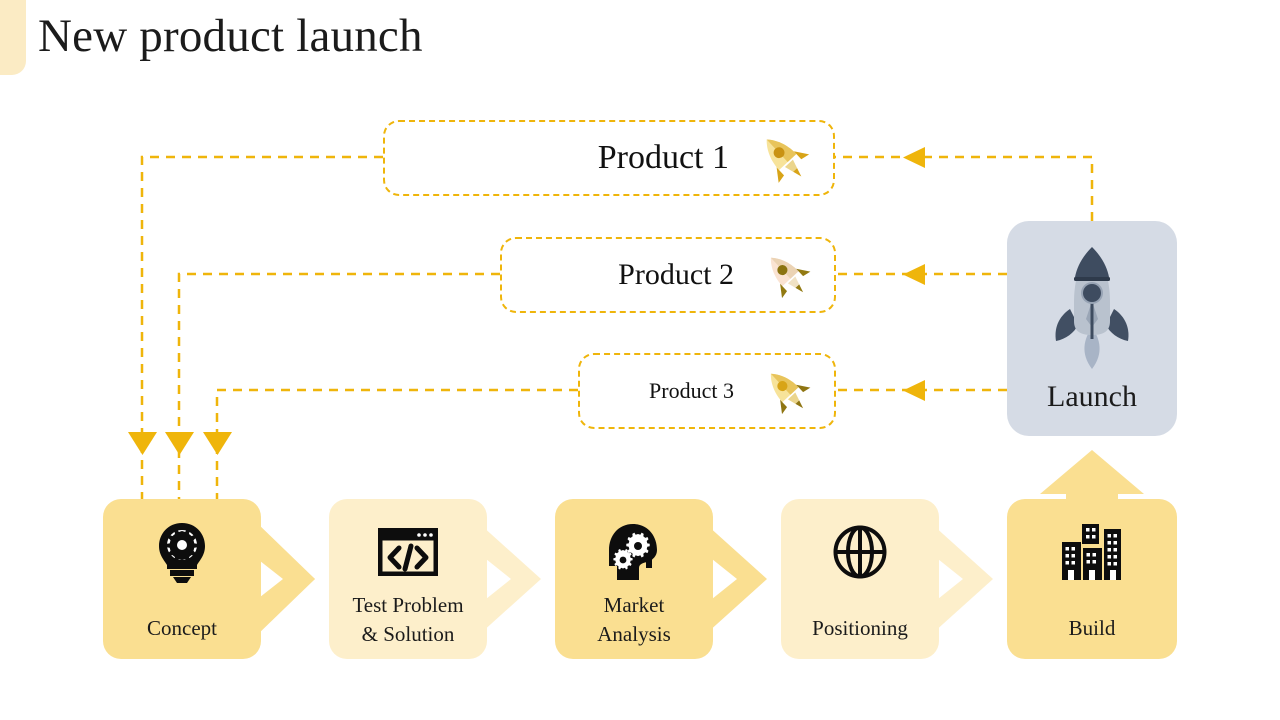  Describe the element at coordinates (1092, 308) in the screenshot. I see `rocket-illustration-icon` at that location.